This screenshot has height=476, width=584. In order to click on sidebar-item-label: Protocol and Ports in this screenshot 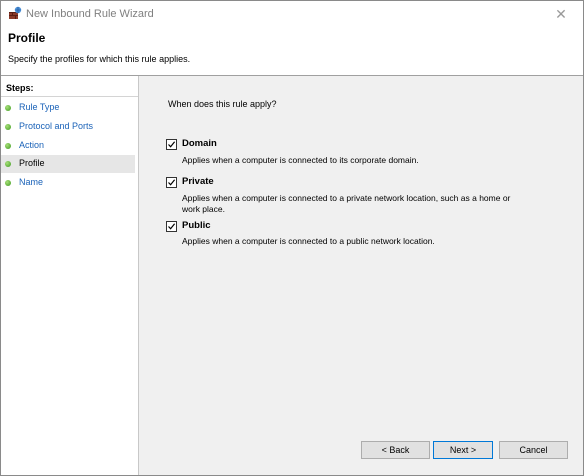, I will do `click(56, 126)`.